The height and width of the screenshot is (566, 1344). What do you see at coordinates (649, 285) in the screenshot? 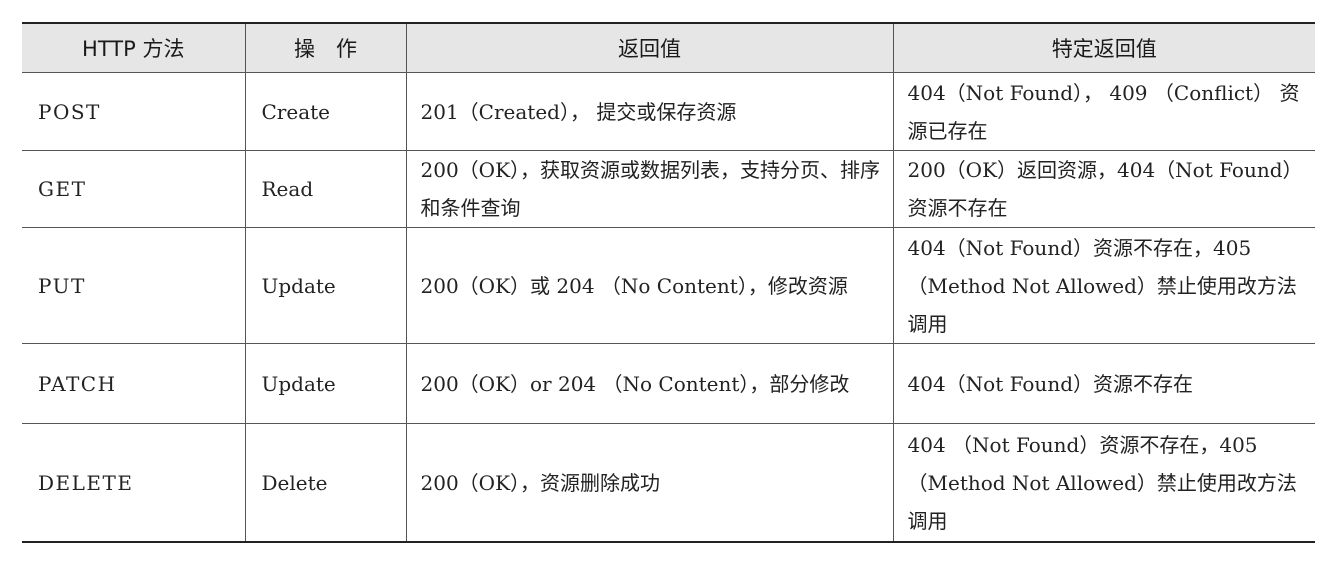
I see `cell-return-value: 200（OK）或 204 （No Content），修改资源` at bounding box center [649, 285].